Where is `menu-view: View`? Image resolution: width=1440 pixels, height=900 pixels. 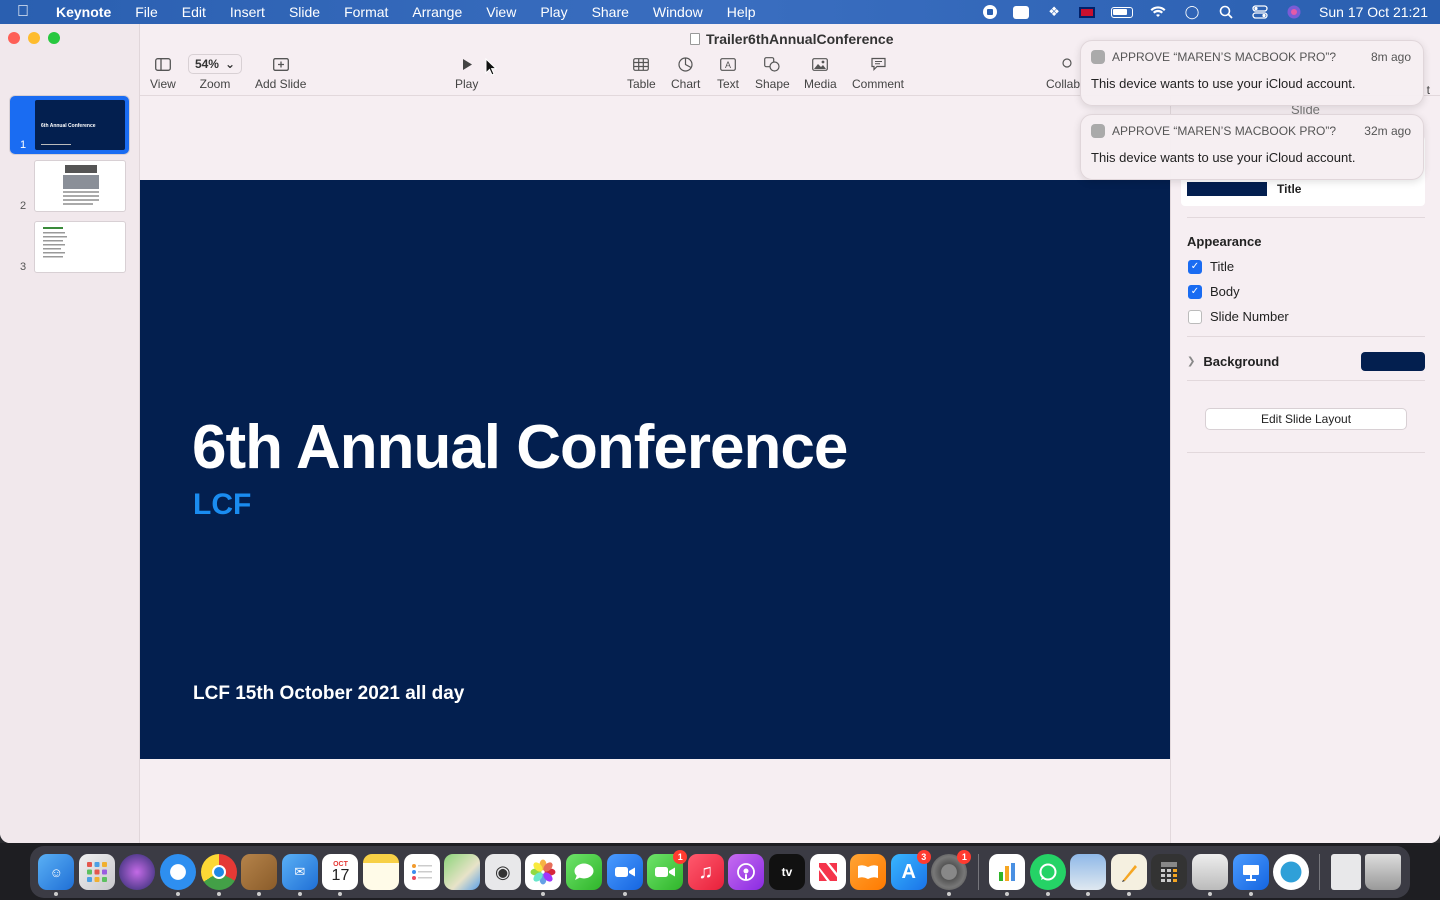
menu-view: View is located at coordinates (501, 12).